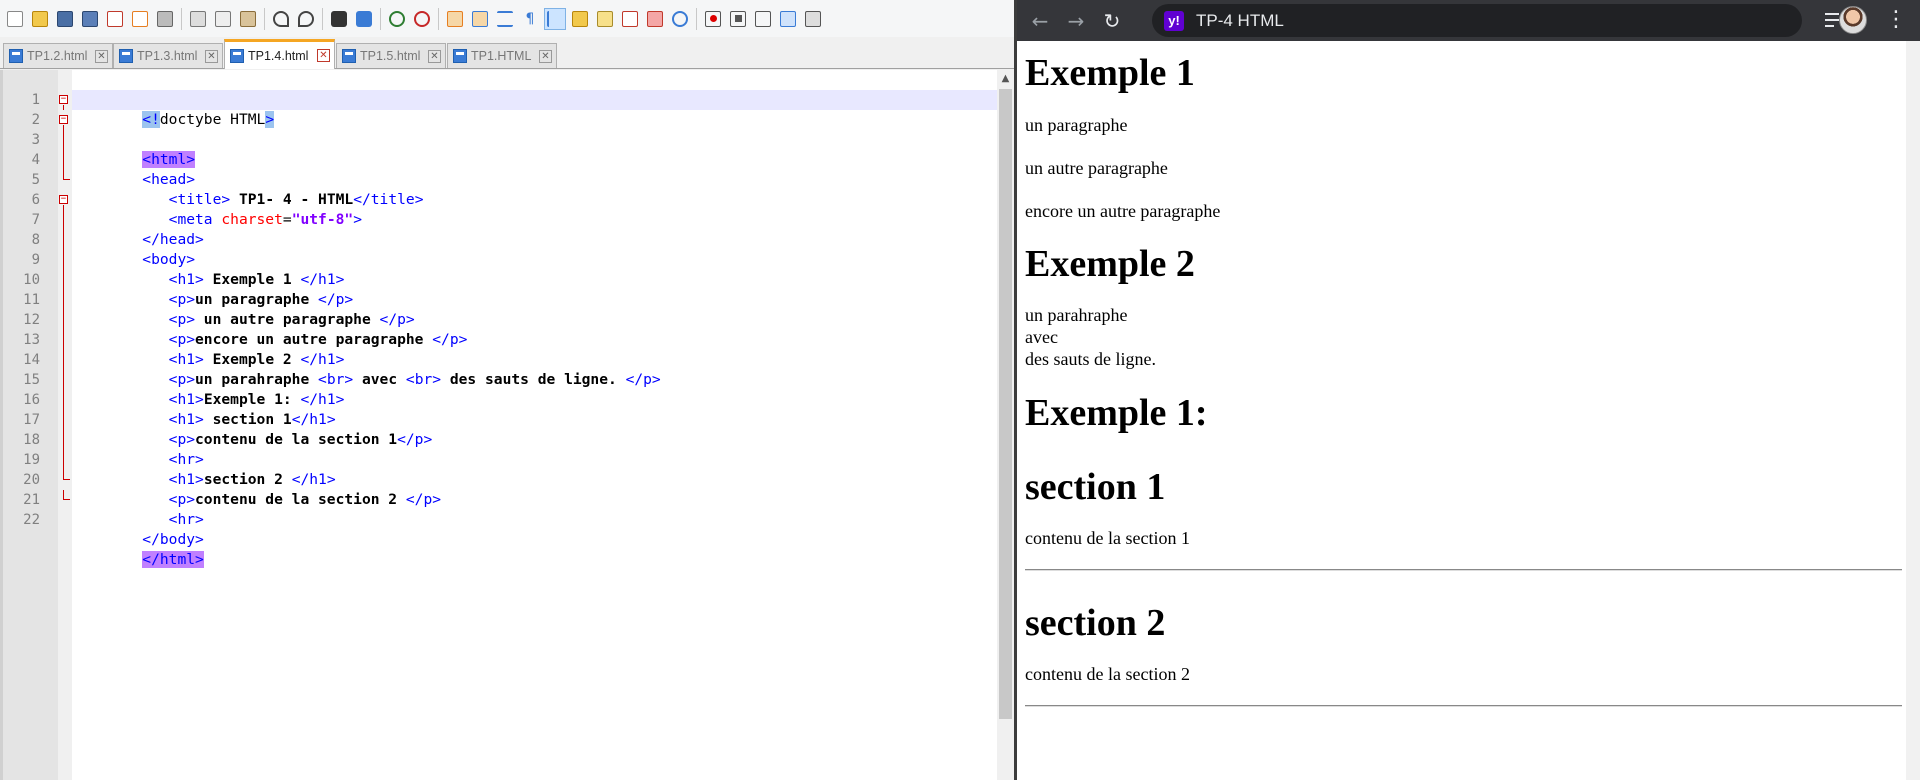 The width and height of the screenshot is (1920, 780). I want to click on address-bar: y! TP-4 HTML, so click(1477, 20).